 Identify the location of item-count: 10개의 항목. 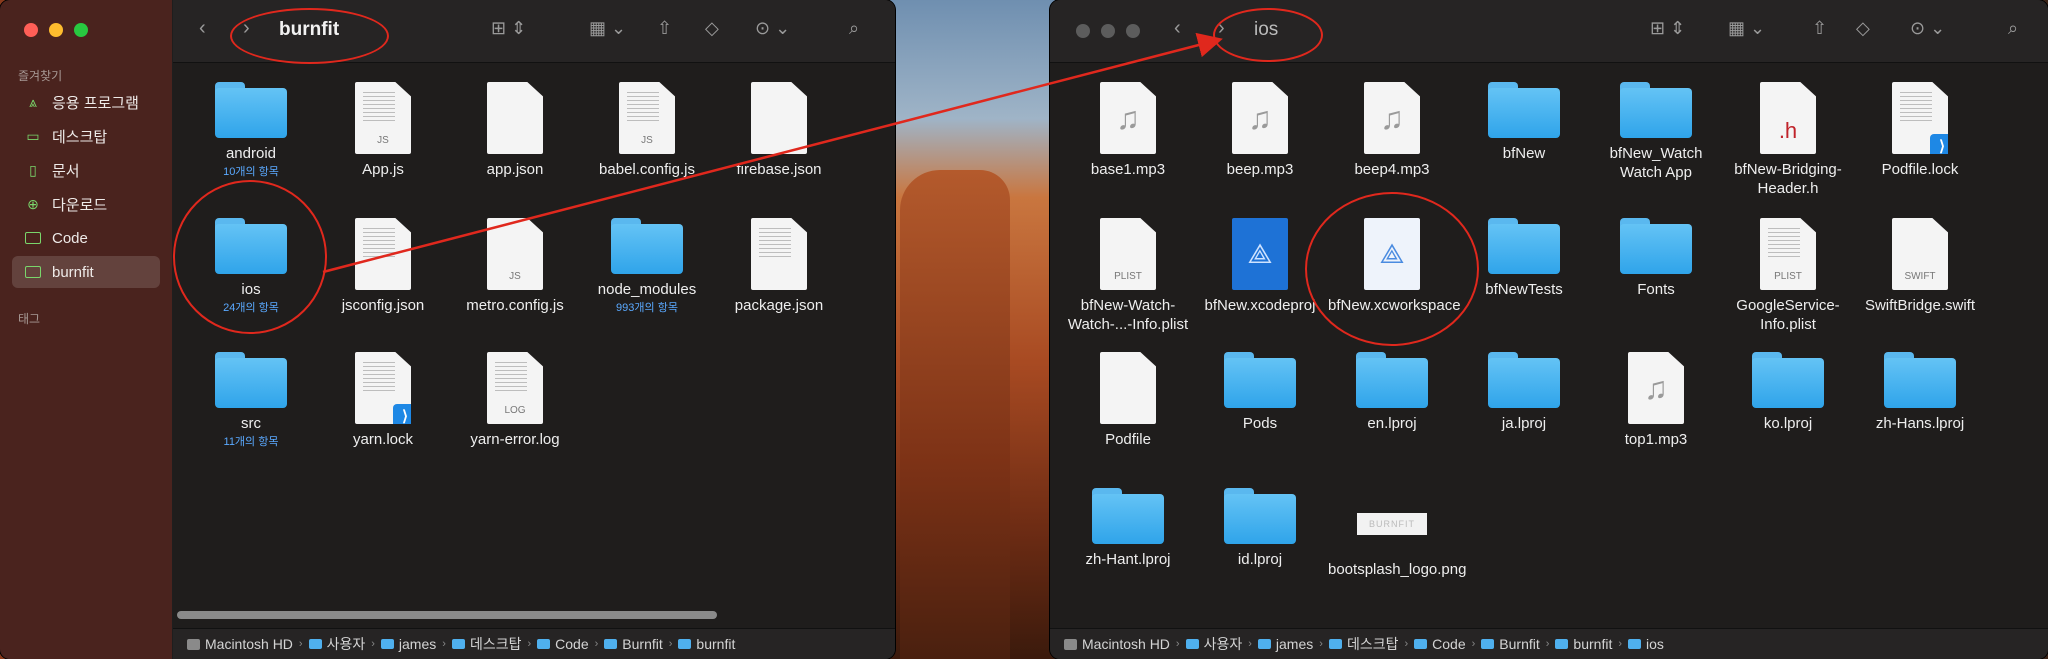
(251, 172).